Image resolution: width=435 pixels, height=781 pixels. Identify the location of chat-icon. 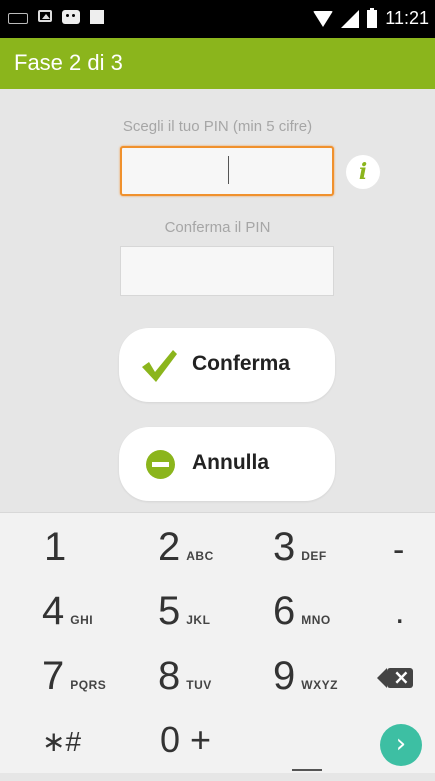
(71, 17).